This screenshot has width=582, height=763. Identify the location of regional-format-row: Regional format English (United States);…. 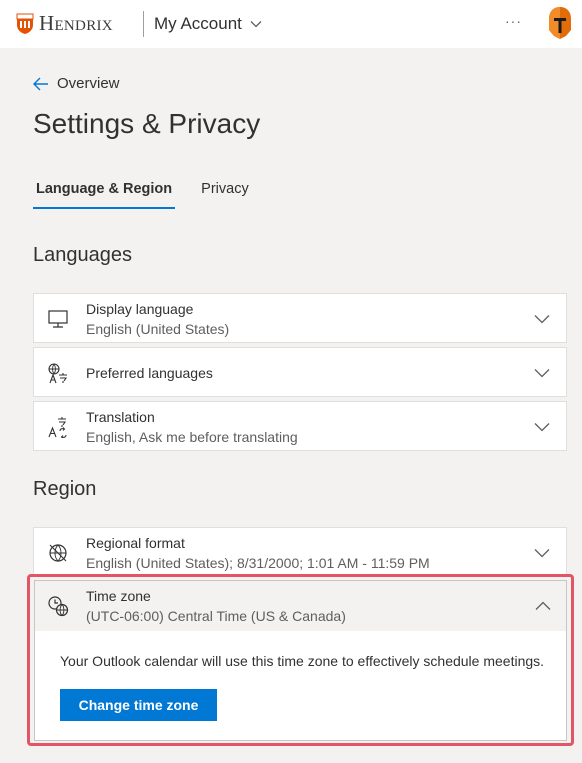
(300, 552).